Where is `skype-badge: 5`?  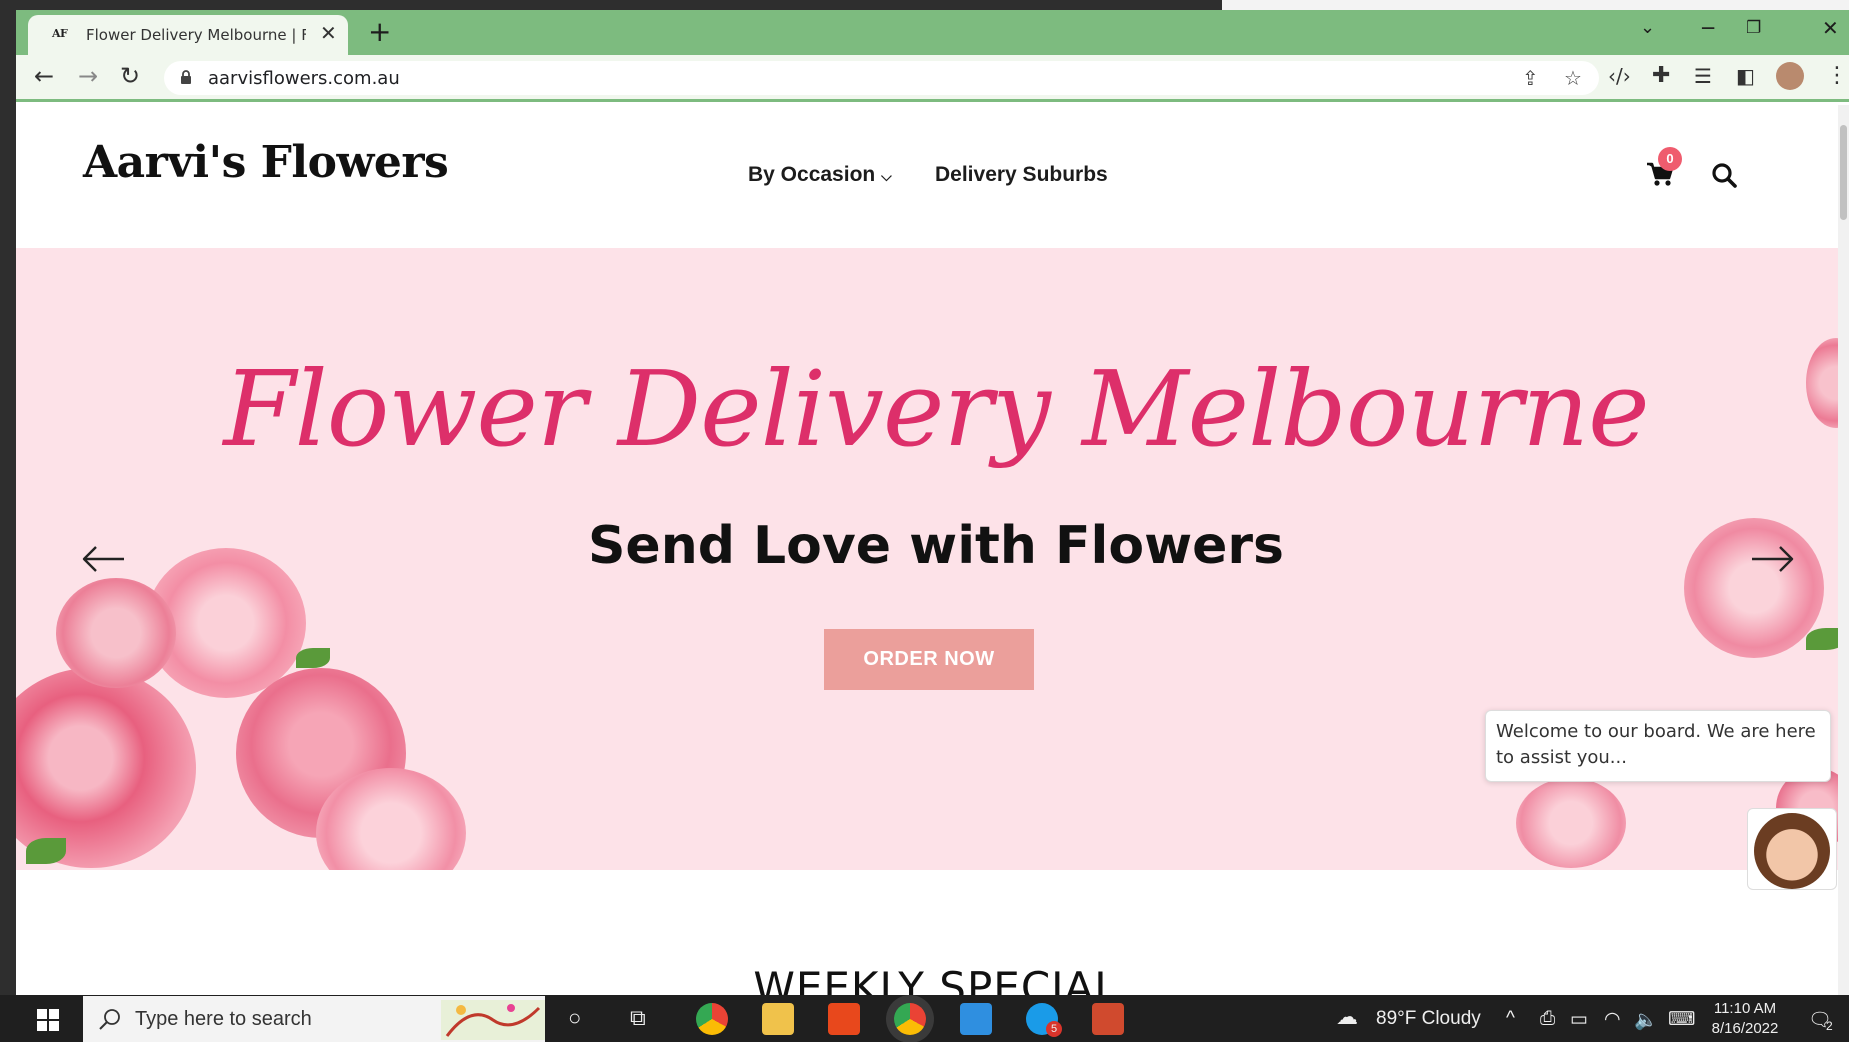
skype-badge: 5 is located at coordinates (1054, 1029).